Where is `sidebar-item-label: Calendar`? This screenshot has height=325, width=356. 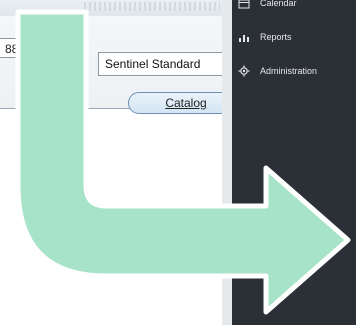 sidebar-item-label: Calendar is located at coordinates (278, 4).